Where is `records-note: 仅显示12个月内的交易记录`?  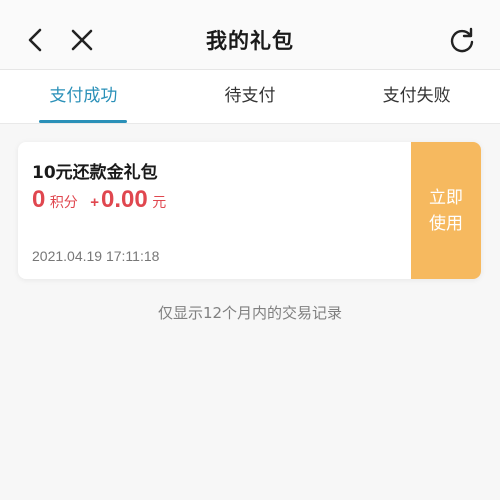
records-note: 仅显示12个月内的交易记录 is located at coordinates (250, 313).